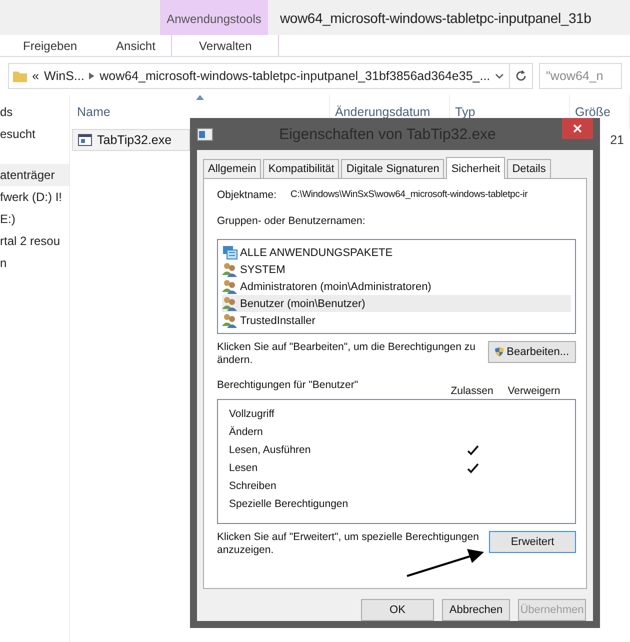 The image size is (630, 642). What do you see at coordinates (396, 303) in the screenshot?
I see `user-list-item: Benutzer (moin\Benutzer)` at bounding box center [396, 303].